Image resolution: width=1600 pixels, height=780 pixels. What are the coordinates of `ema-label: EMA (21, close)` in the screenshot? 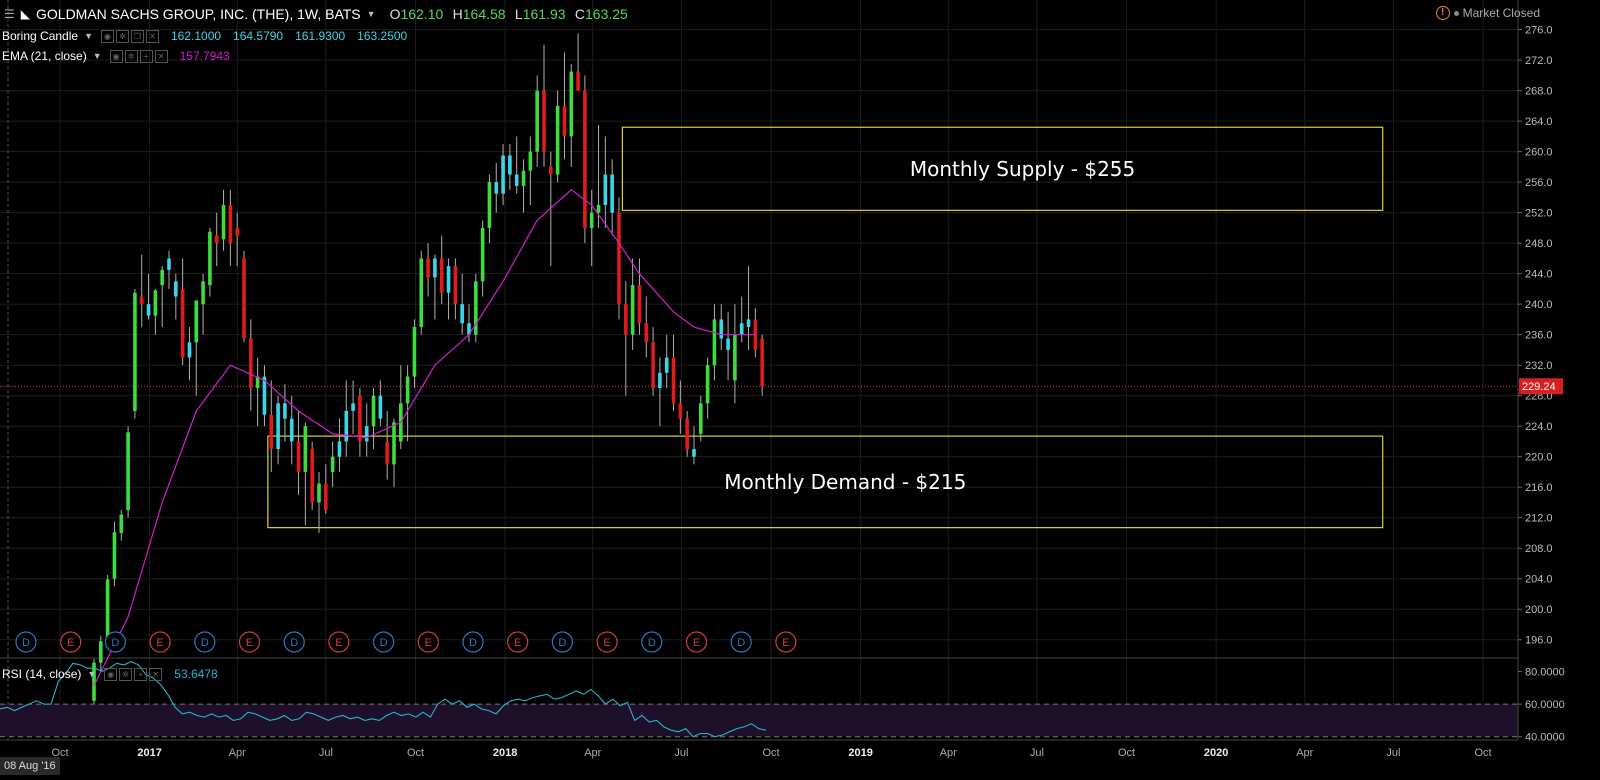 It's located at (44, 56).